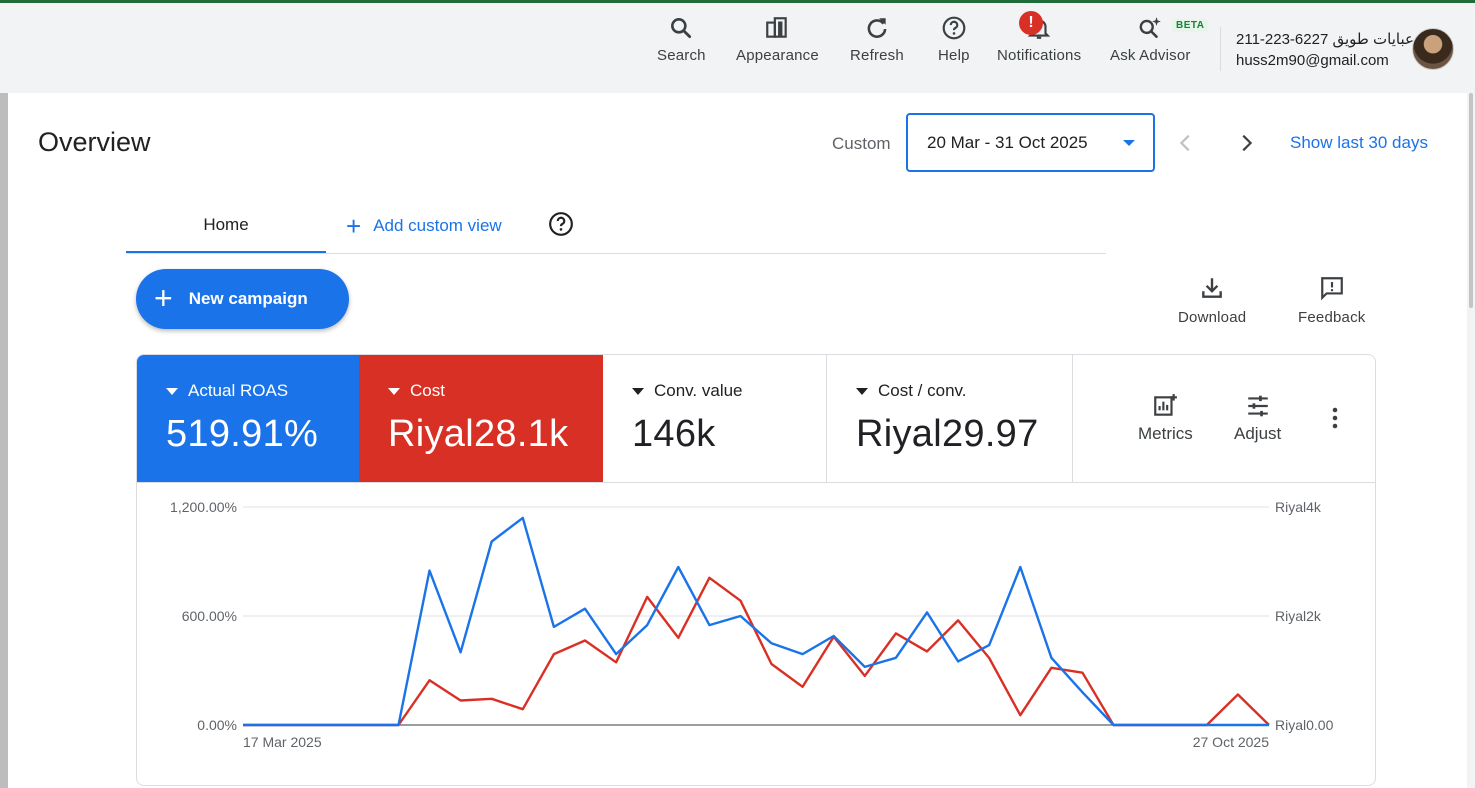  I want to click on add-custom-view-button: + Add custom view, so click(424, 226).